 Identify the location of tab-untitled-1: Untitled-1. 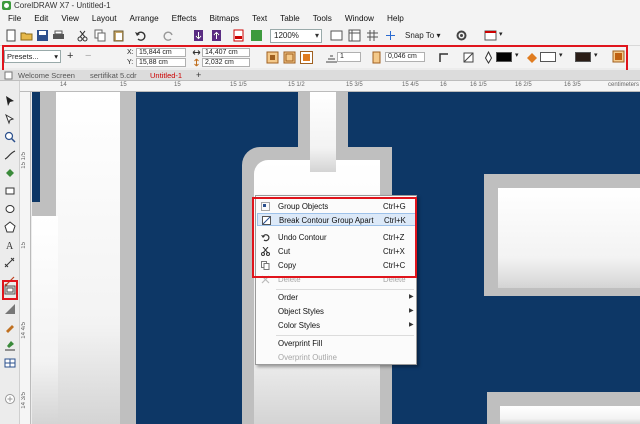
(166, 75).